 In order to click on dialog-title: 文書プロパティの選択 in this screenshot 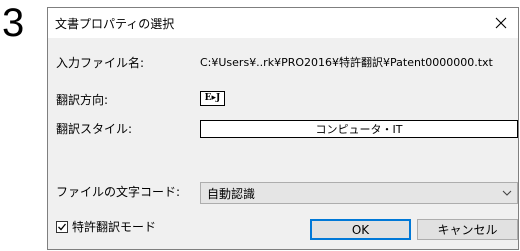, I will do `click(115, 24)`.